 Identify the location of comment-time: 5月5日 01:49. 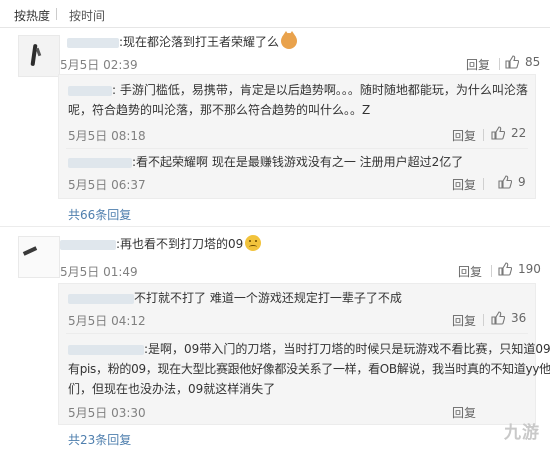
(99, 272).